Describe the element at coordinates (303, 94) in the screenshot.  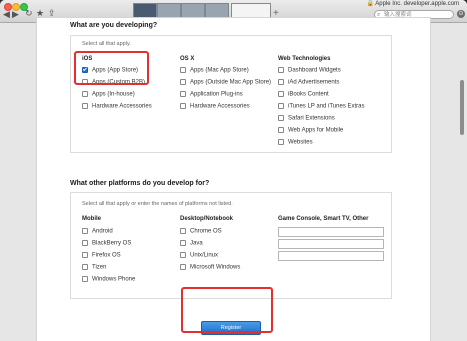
I see `checkbox-web-ibooks: iBooks Content` at that location.